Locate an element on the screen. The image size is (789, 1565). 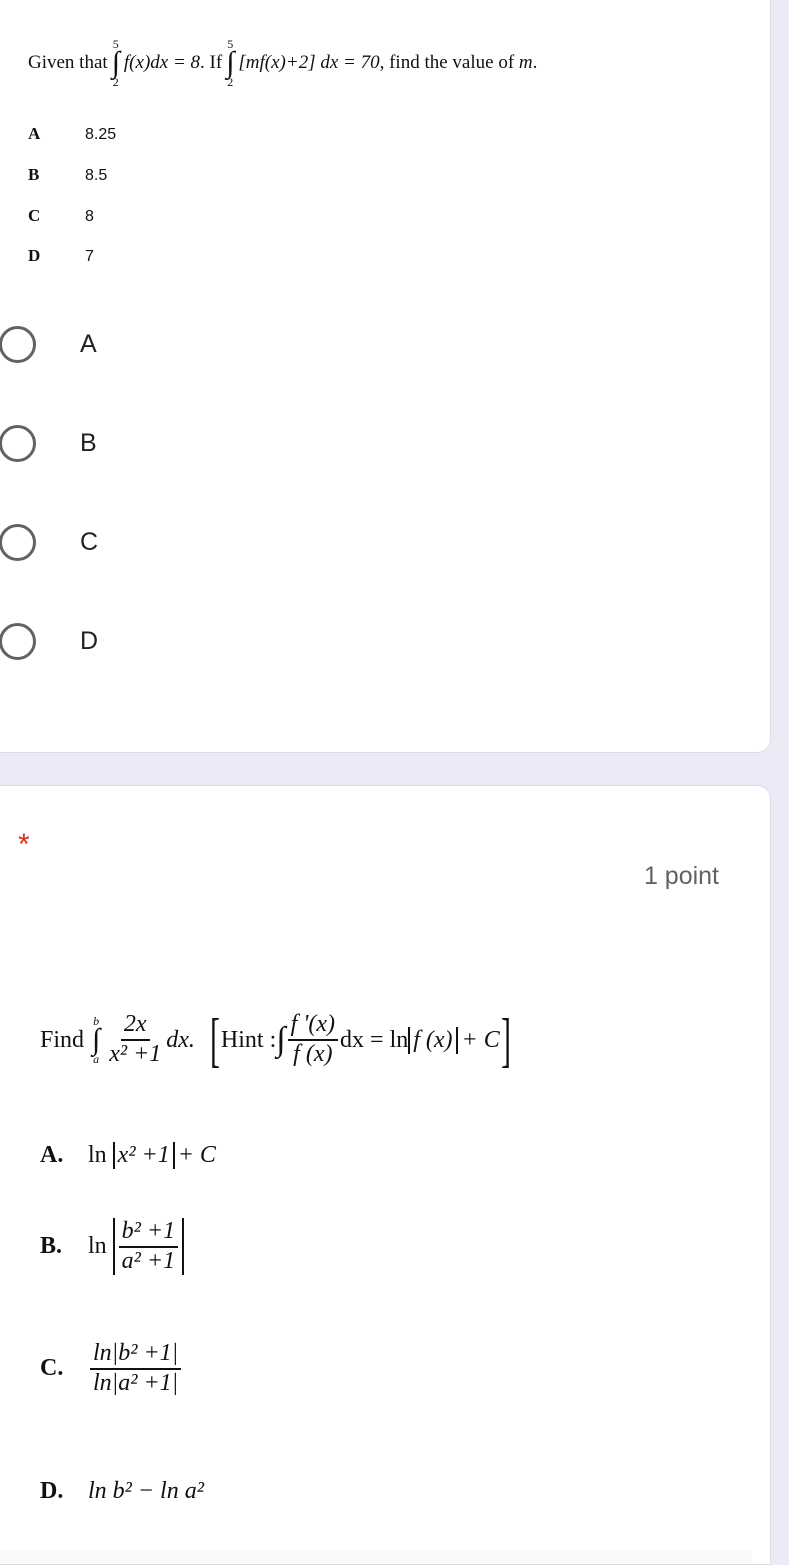
radio-label: A is located at coordinates (88, 344).